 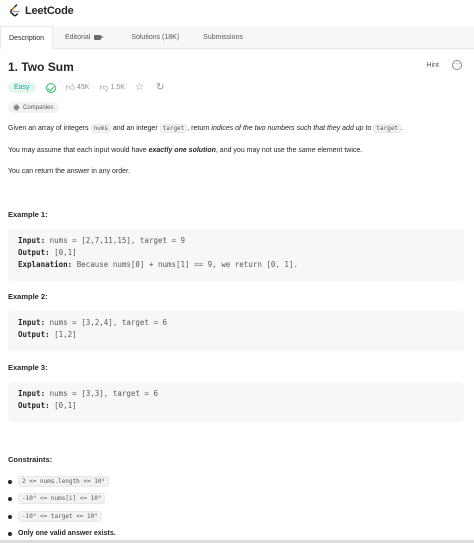 What do you see at coordinates (307, 150) in the screenshot?
I see `emphasis-text: same` at bounding box center [307, 150].